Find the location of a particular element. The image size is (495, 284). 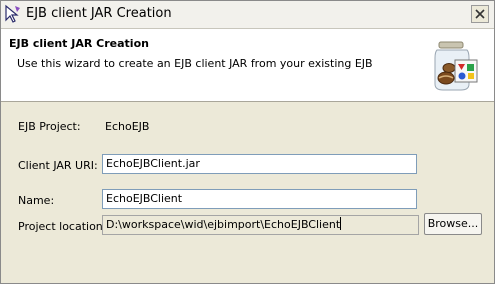

title-bar: EJB client JAR Creation is located at coordinates (247, 15).